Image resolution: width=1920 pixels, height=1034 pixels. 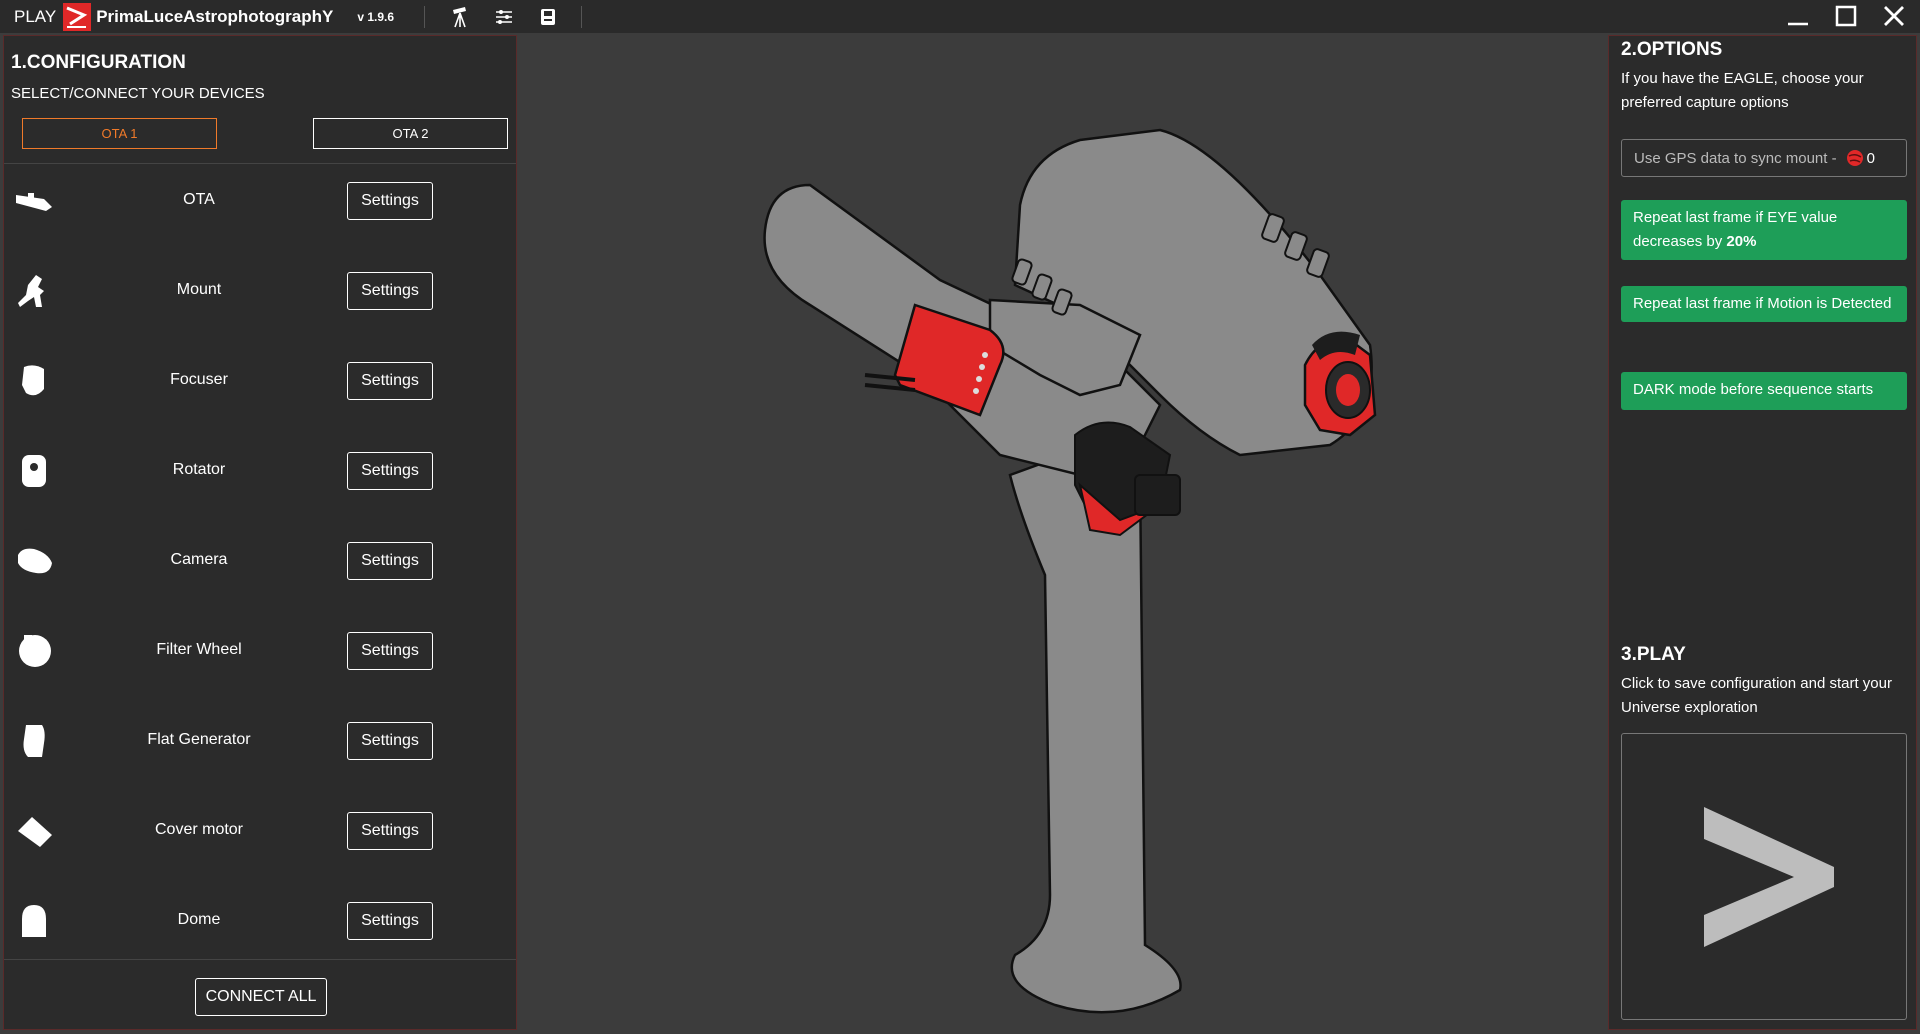 What do you see at coordinates (260, 561) in the screenshot?
I see `device-row-camera: Camera Settings` at bounding box center [260, 561].